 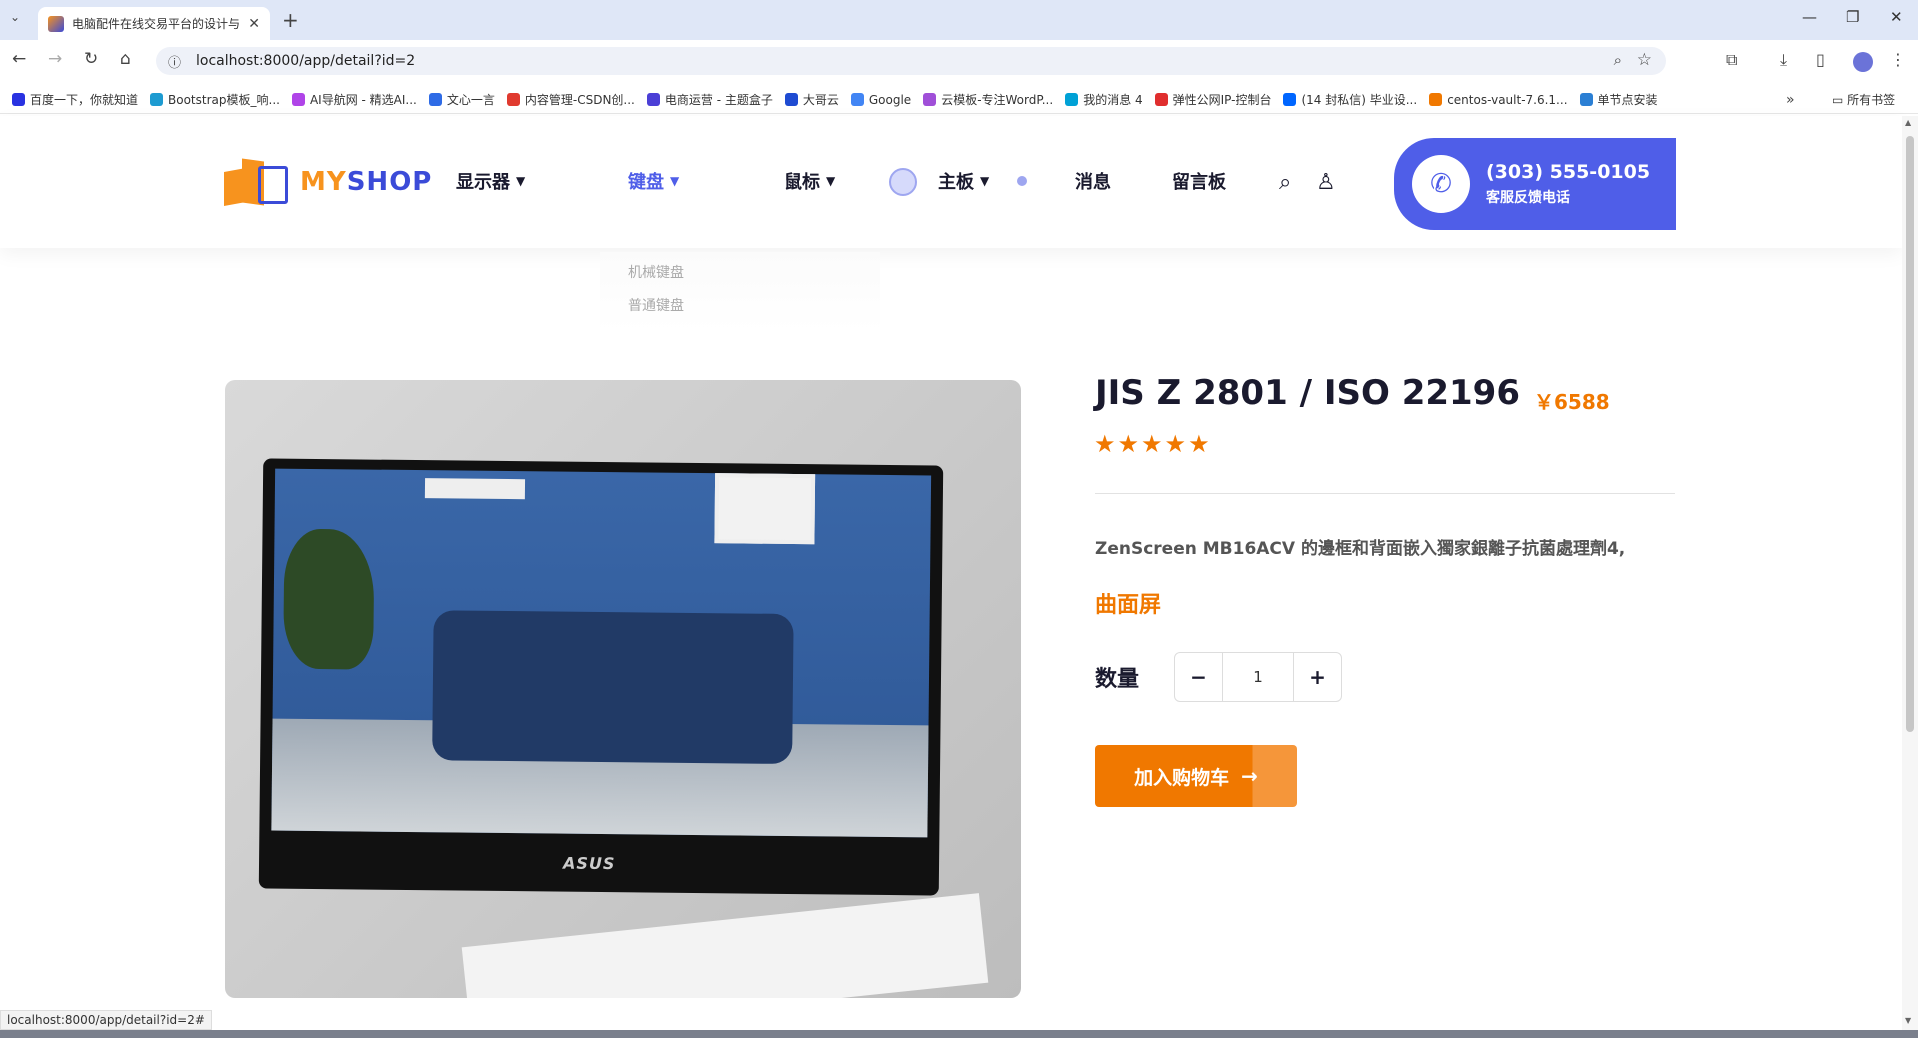 What do you see at coordinates (260, 182) in the screenshot?
I see `logo-mark-icon` at bounding box center [260, 182].